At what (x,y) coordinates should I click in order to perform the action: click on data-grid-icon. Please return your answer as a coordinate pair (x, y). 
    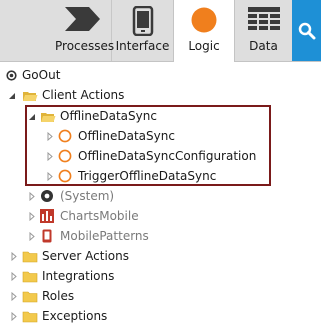
    Looking at the image, I should click on (263, 20).